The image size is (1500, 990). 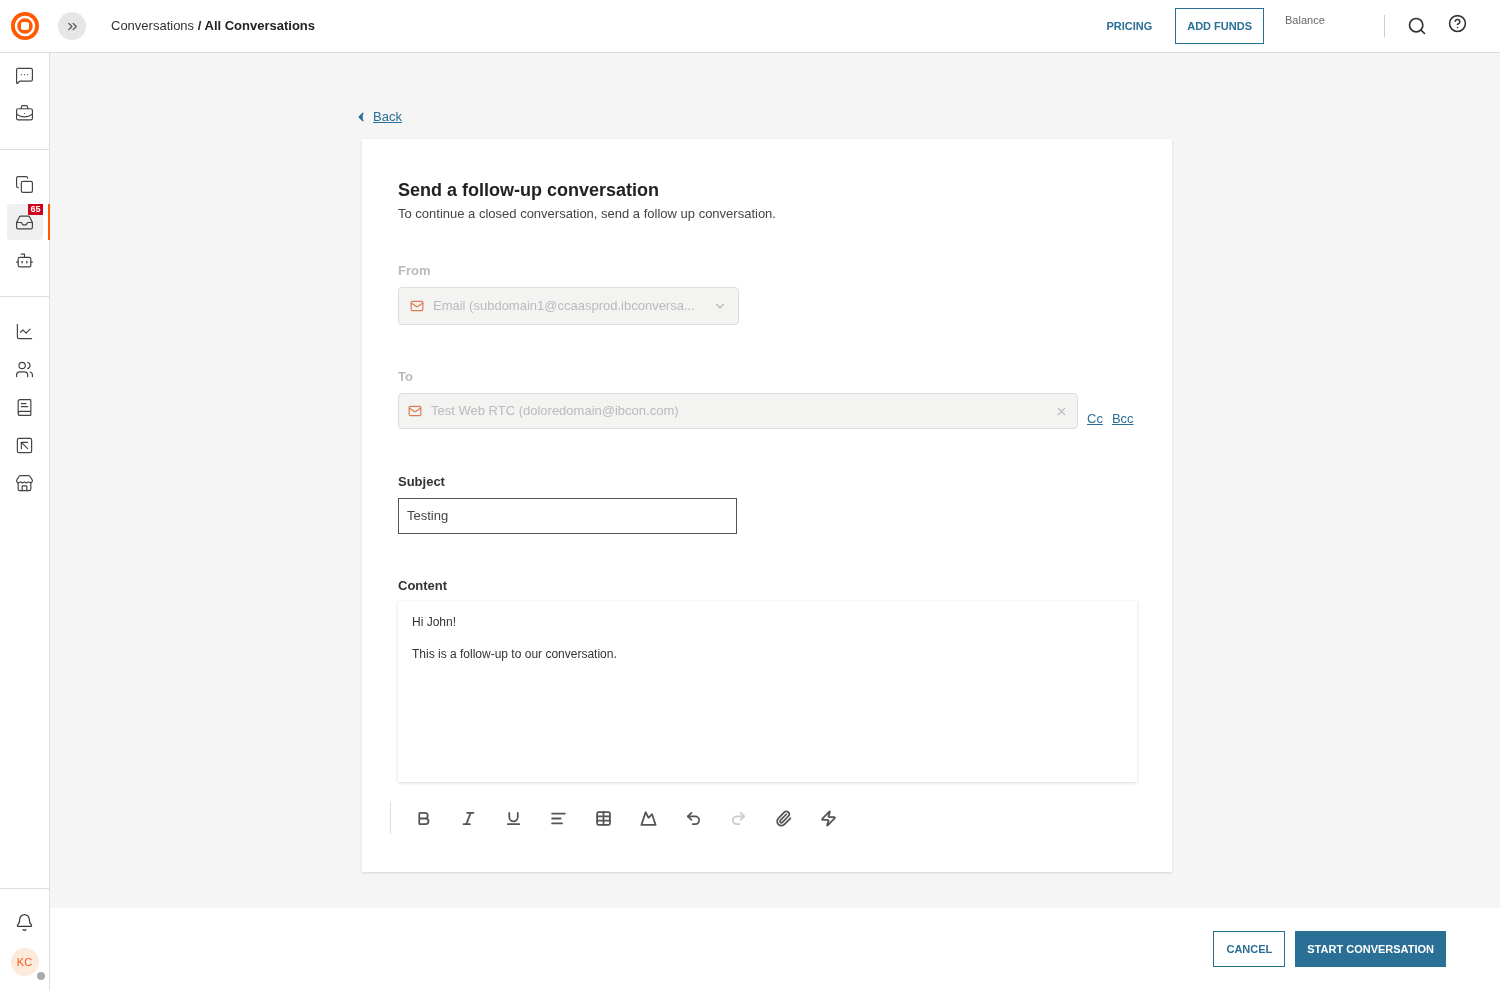 I want to click on content-label: Content, so click(x=423, y=585).